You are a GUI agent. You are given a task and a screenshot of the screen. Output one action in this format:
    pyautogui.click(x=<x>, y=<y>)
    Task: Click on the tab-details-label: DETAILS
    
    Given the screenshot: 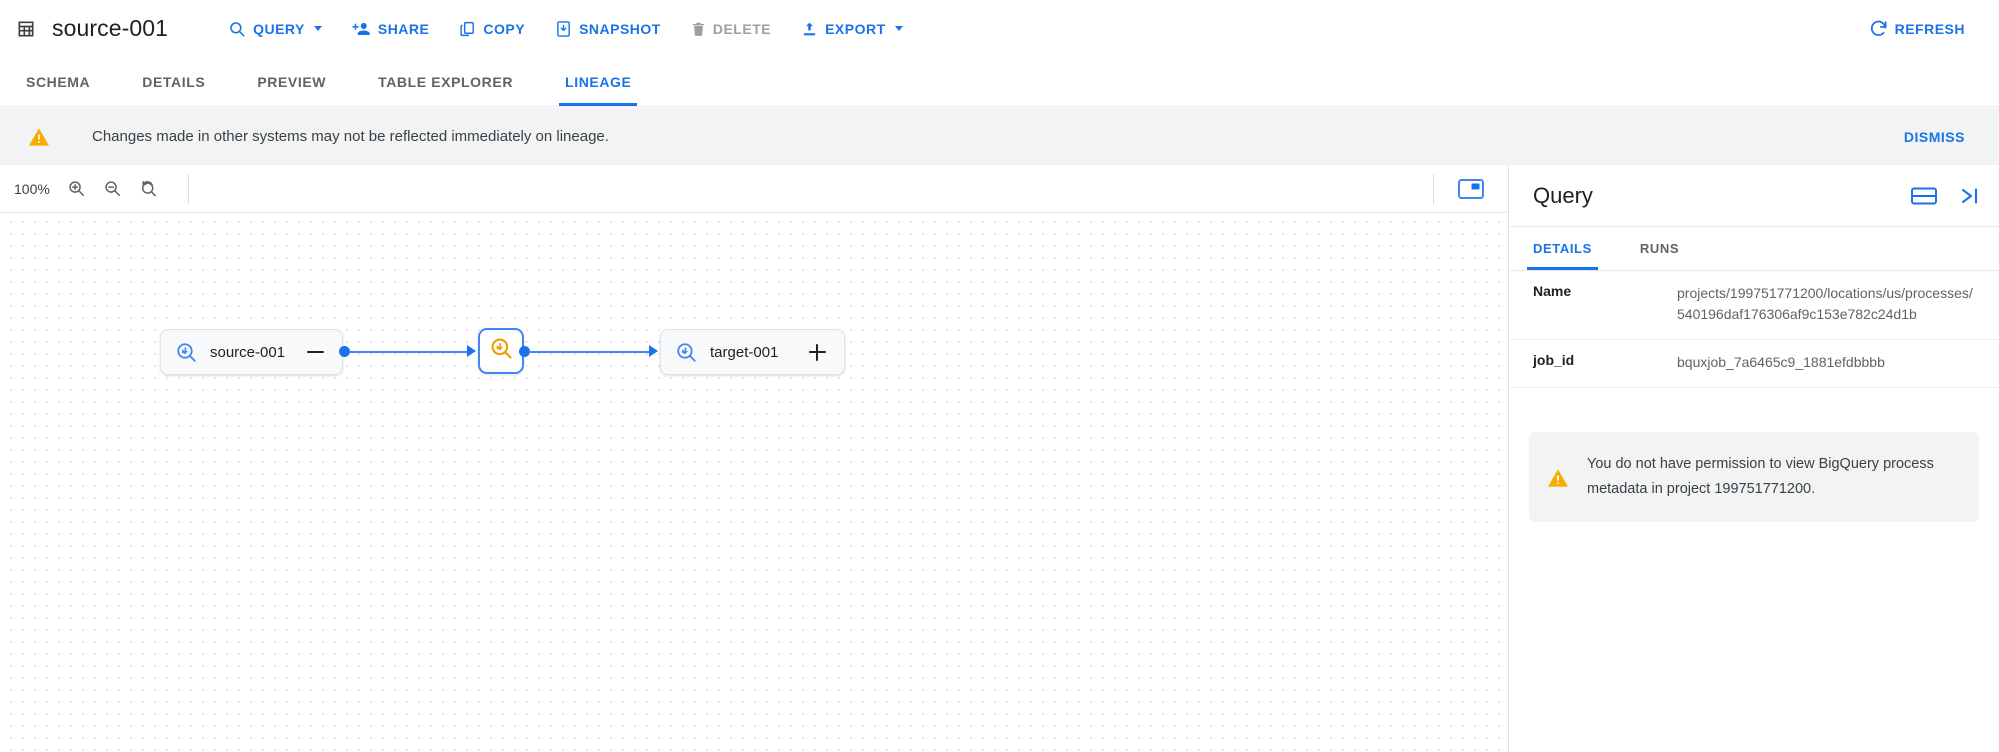 What is the action you would take?
    pyautogui.click(x=174, y=81)
    